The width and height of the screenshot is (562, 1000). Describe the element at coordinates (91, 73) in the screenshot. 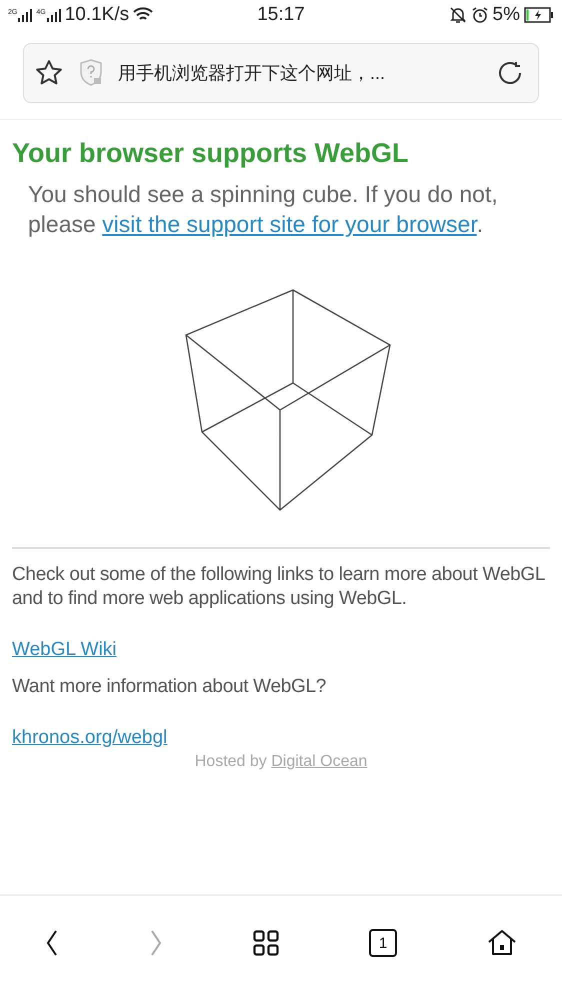

I see `shield-icon` at that location.